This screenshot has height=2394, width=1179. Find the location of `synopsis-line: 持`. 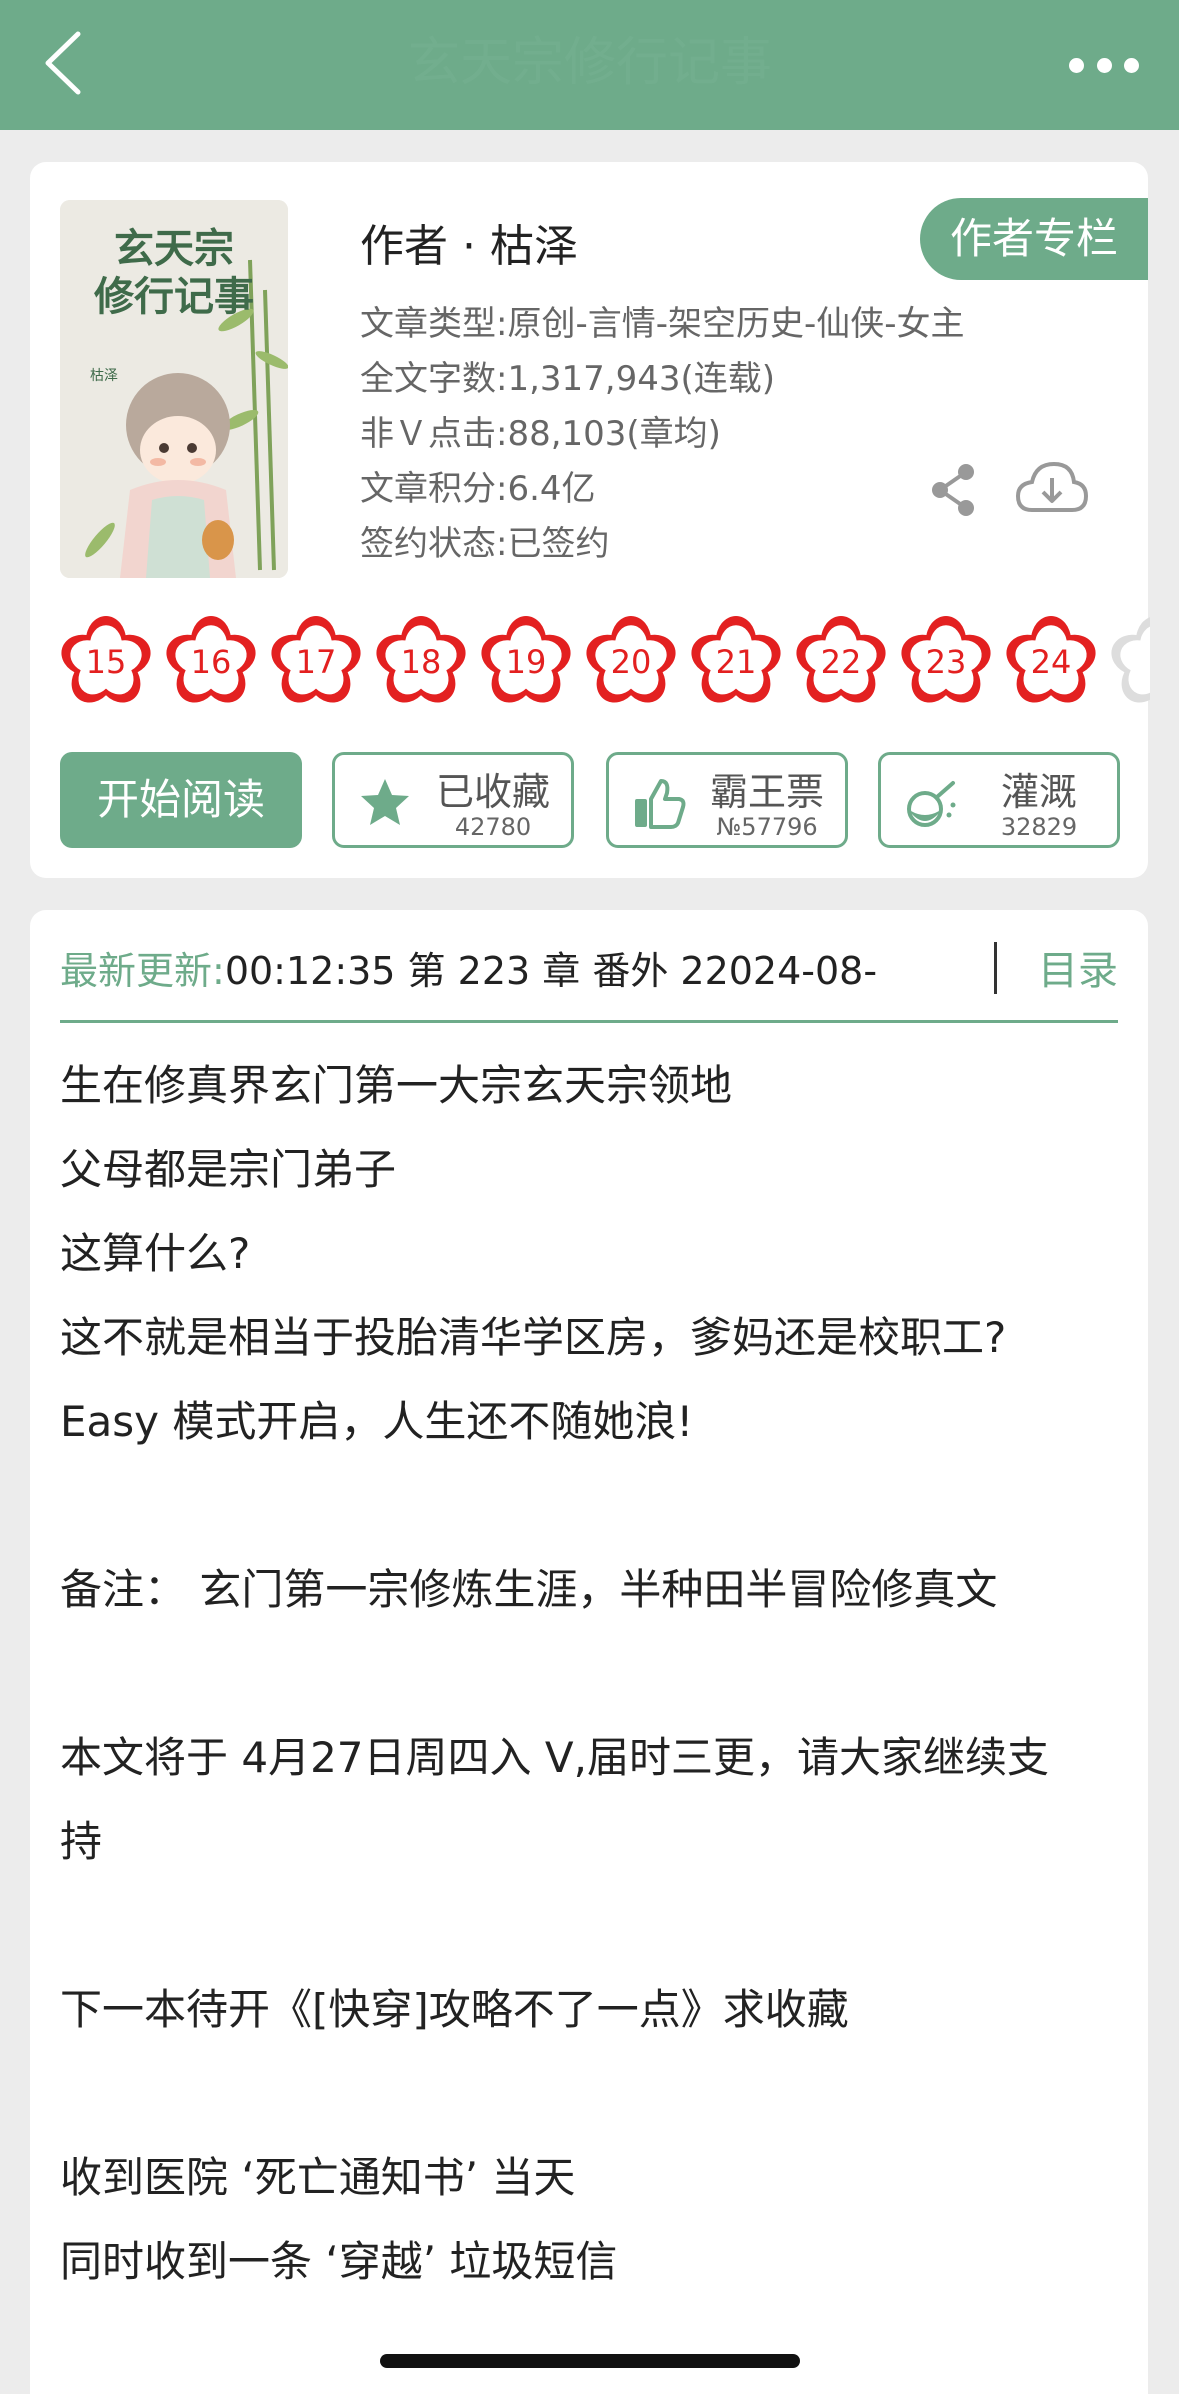

synopsis-line: 持 is located at coordinates (81, 1841).